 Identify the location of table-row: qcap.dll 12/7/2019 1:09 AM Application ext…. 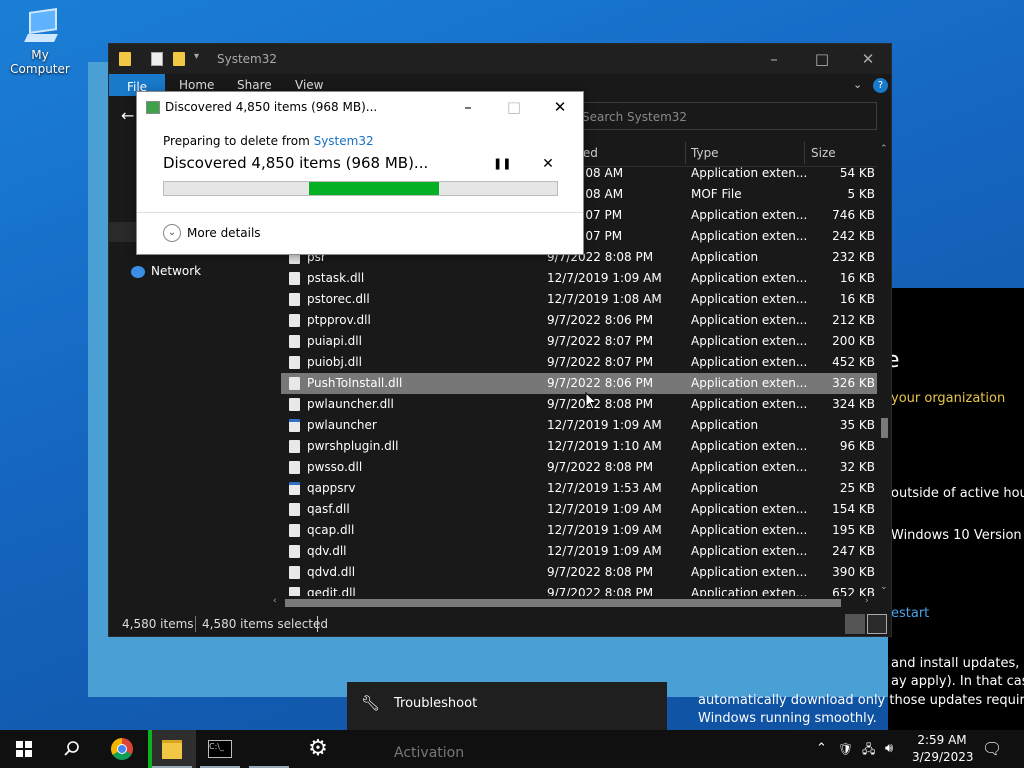
(579, 530).